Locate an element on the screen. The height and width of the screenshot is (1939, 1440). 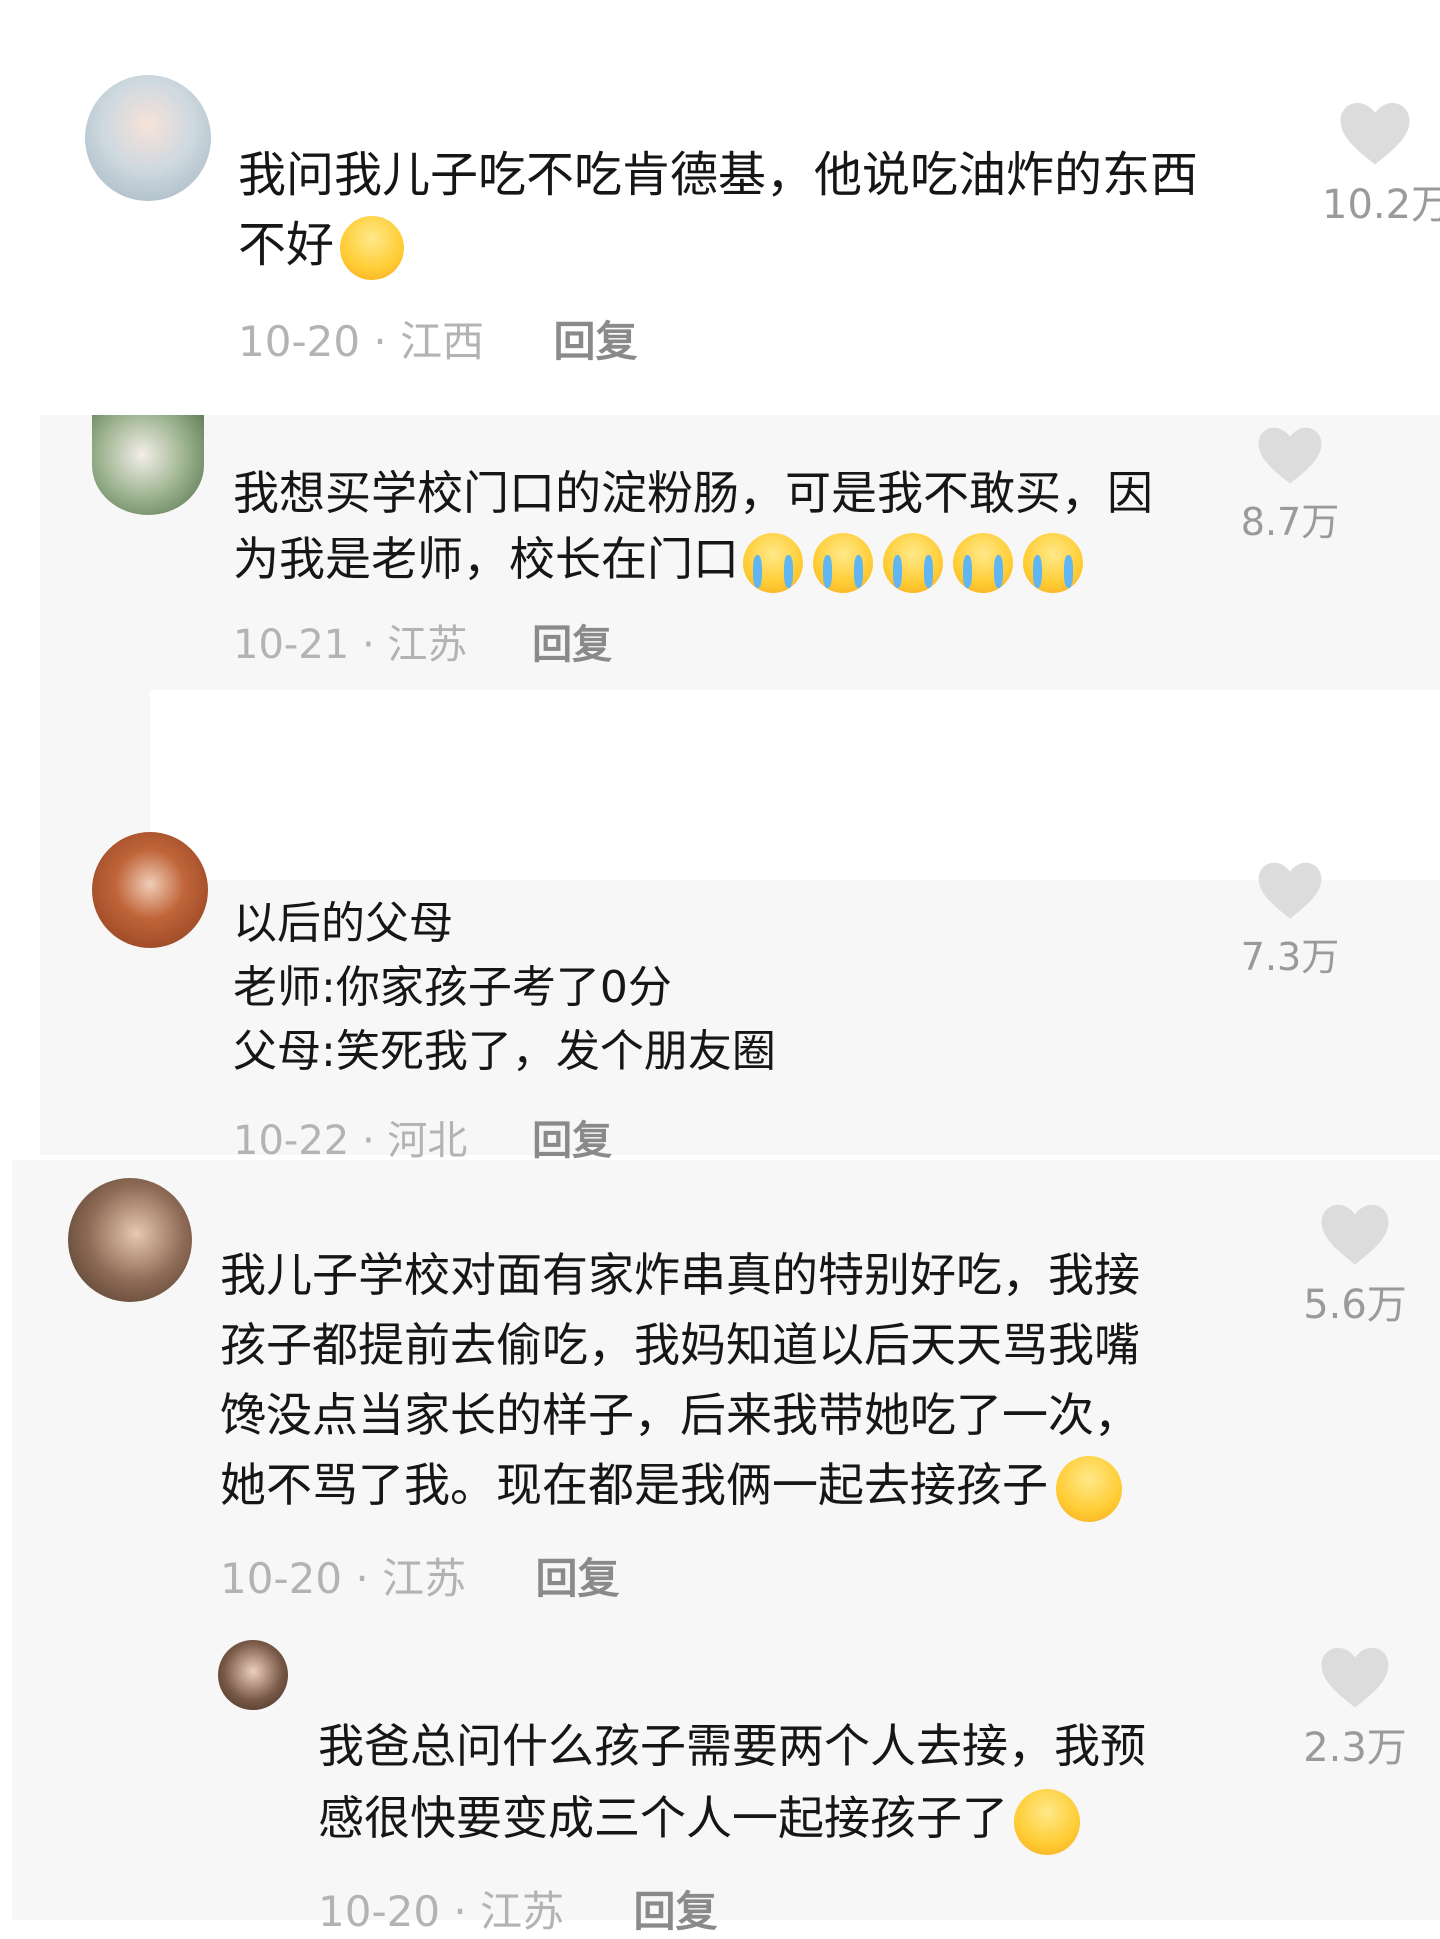
blank-area is located at coordinates (795, 785).